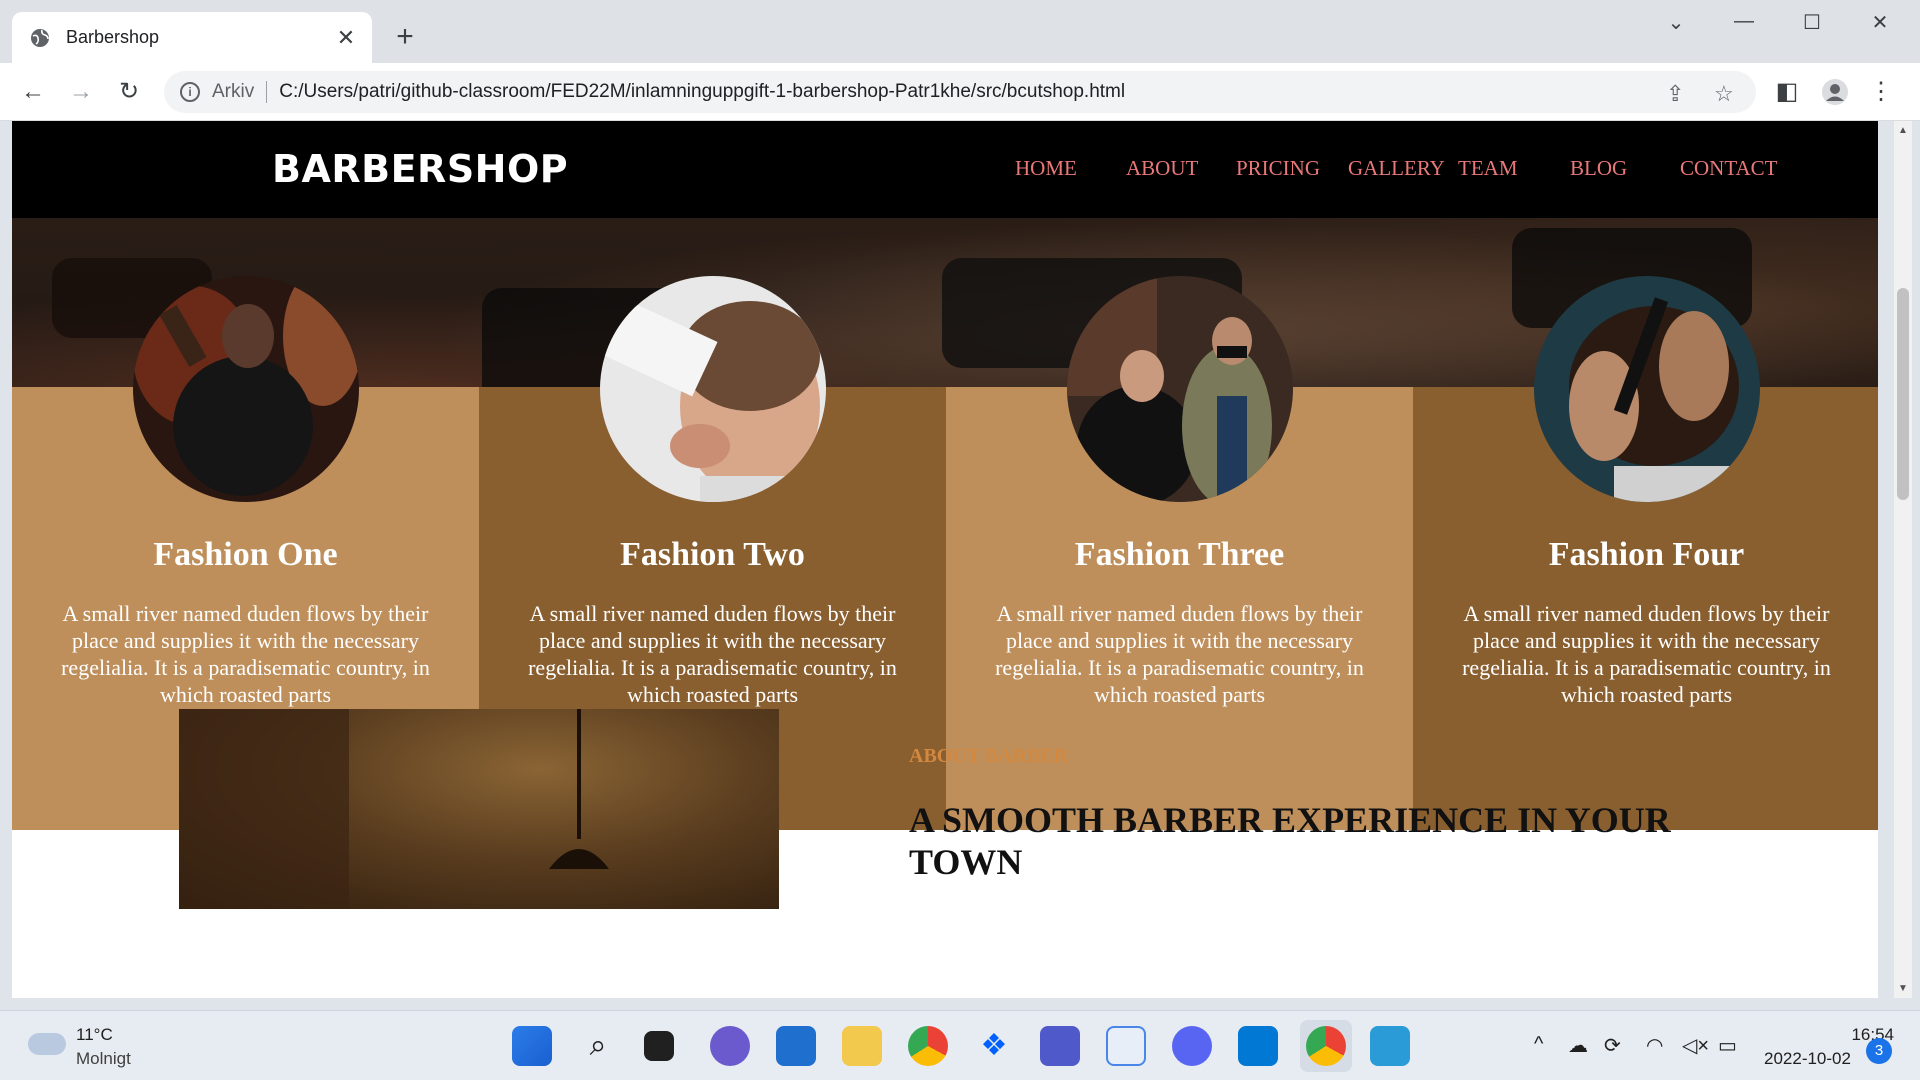 The height and width of the screenshot is (1080, 1920). Describe the element at coordinates (1728, 168) in the screenshot. I see `nav-contact: CONTACT` at that location.